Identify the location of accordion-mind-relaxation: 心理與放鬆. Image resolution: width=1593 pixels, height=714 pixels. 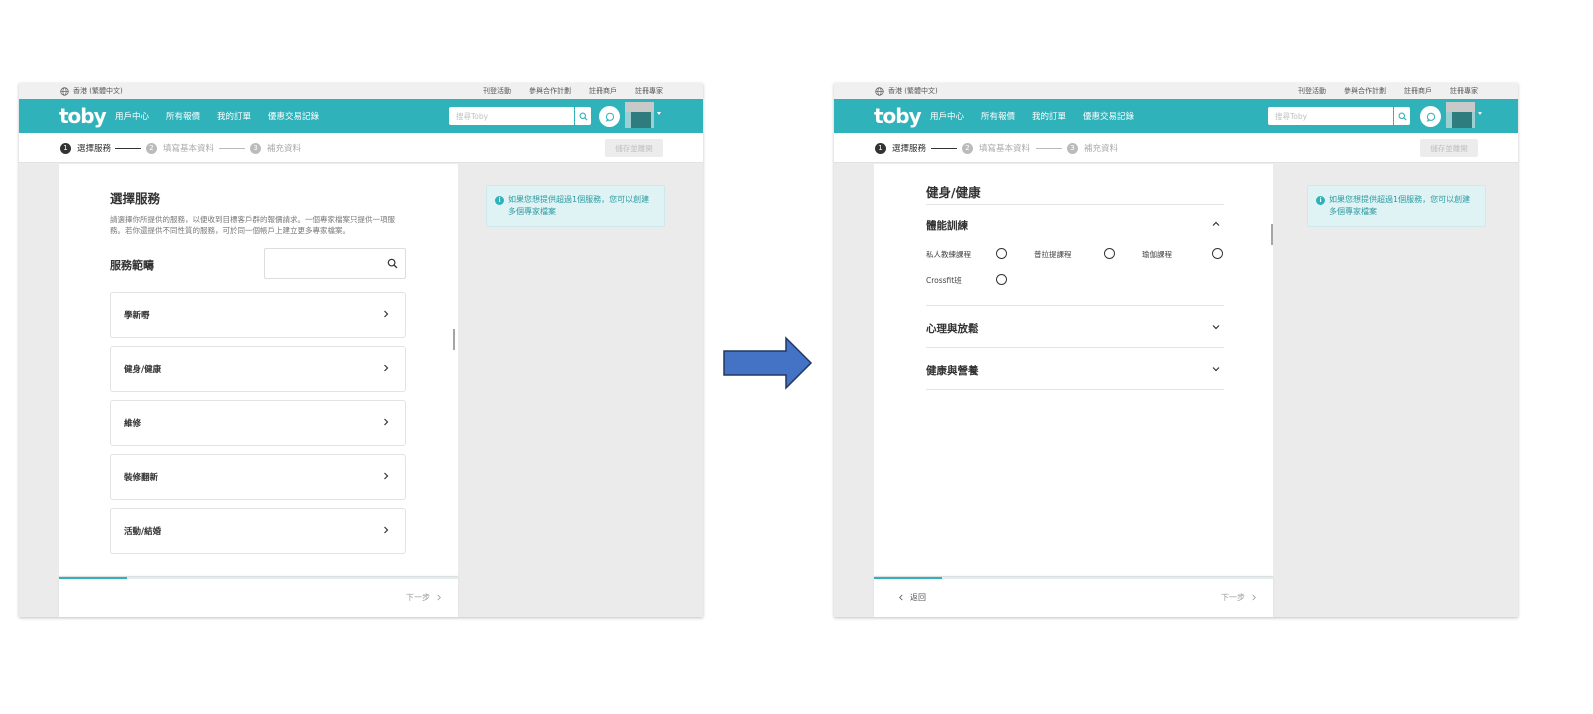
(1075, 328).